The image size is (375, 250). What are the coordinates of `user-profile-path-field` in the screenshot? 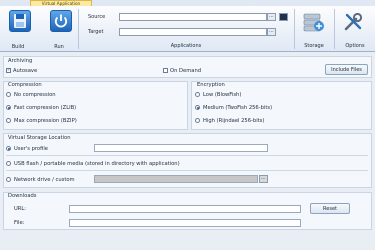 It's located at (181, 148).